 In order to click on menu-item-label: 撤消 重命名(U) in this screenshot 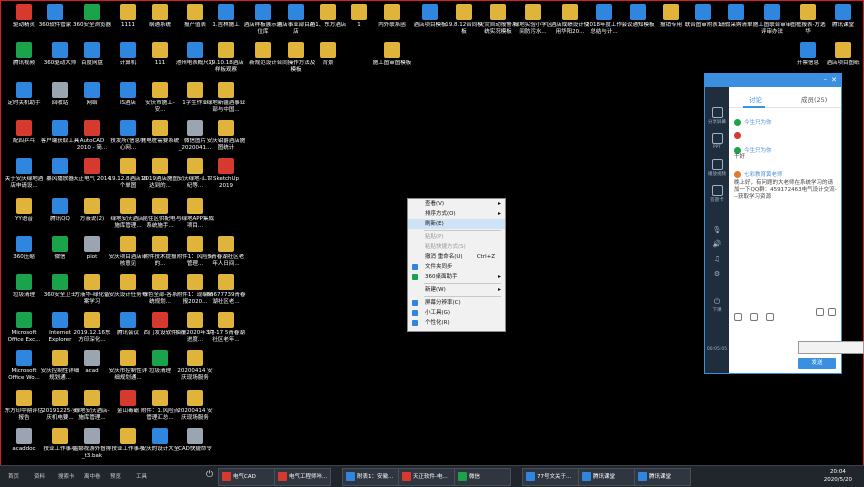, I will do `click(444, 257)`.